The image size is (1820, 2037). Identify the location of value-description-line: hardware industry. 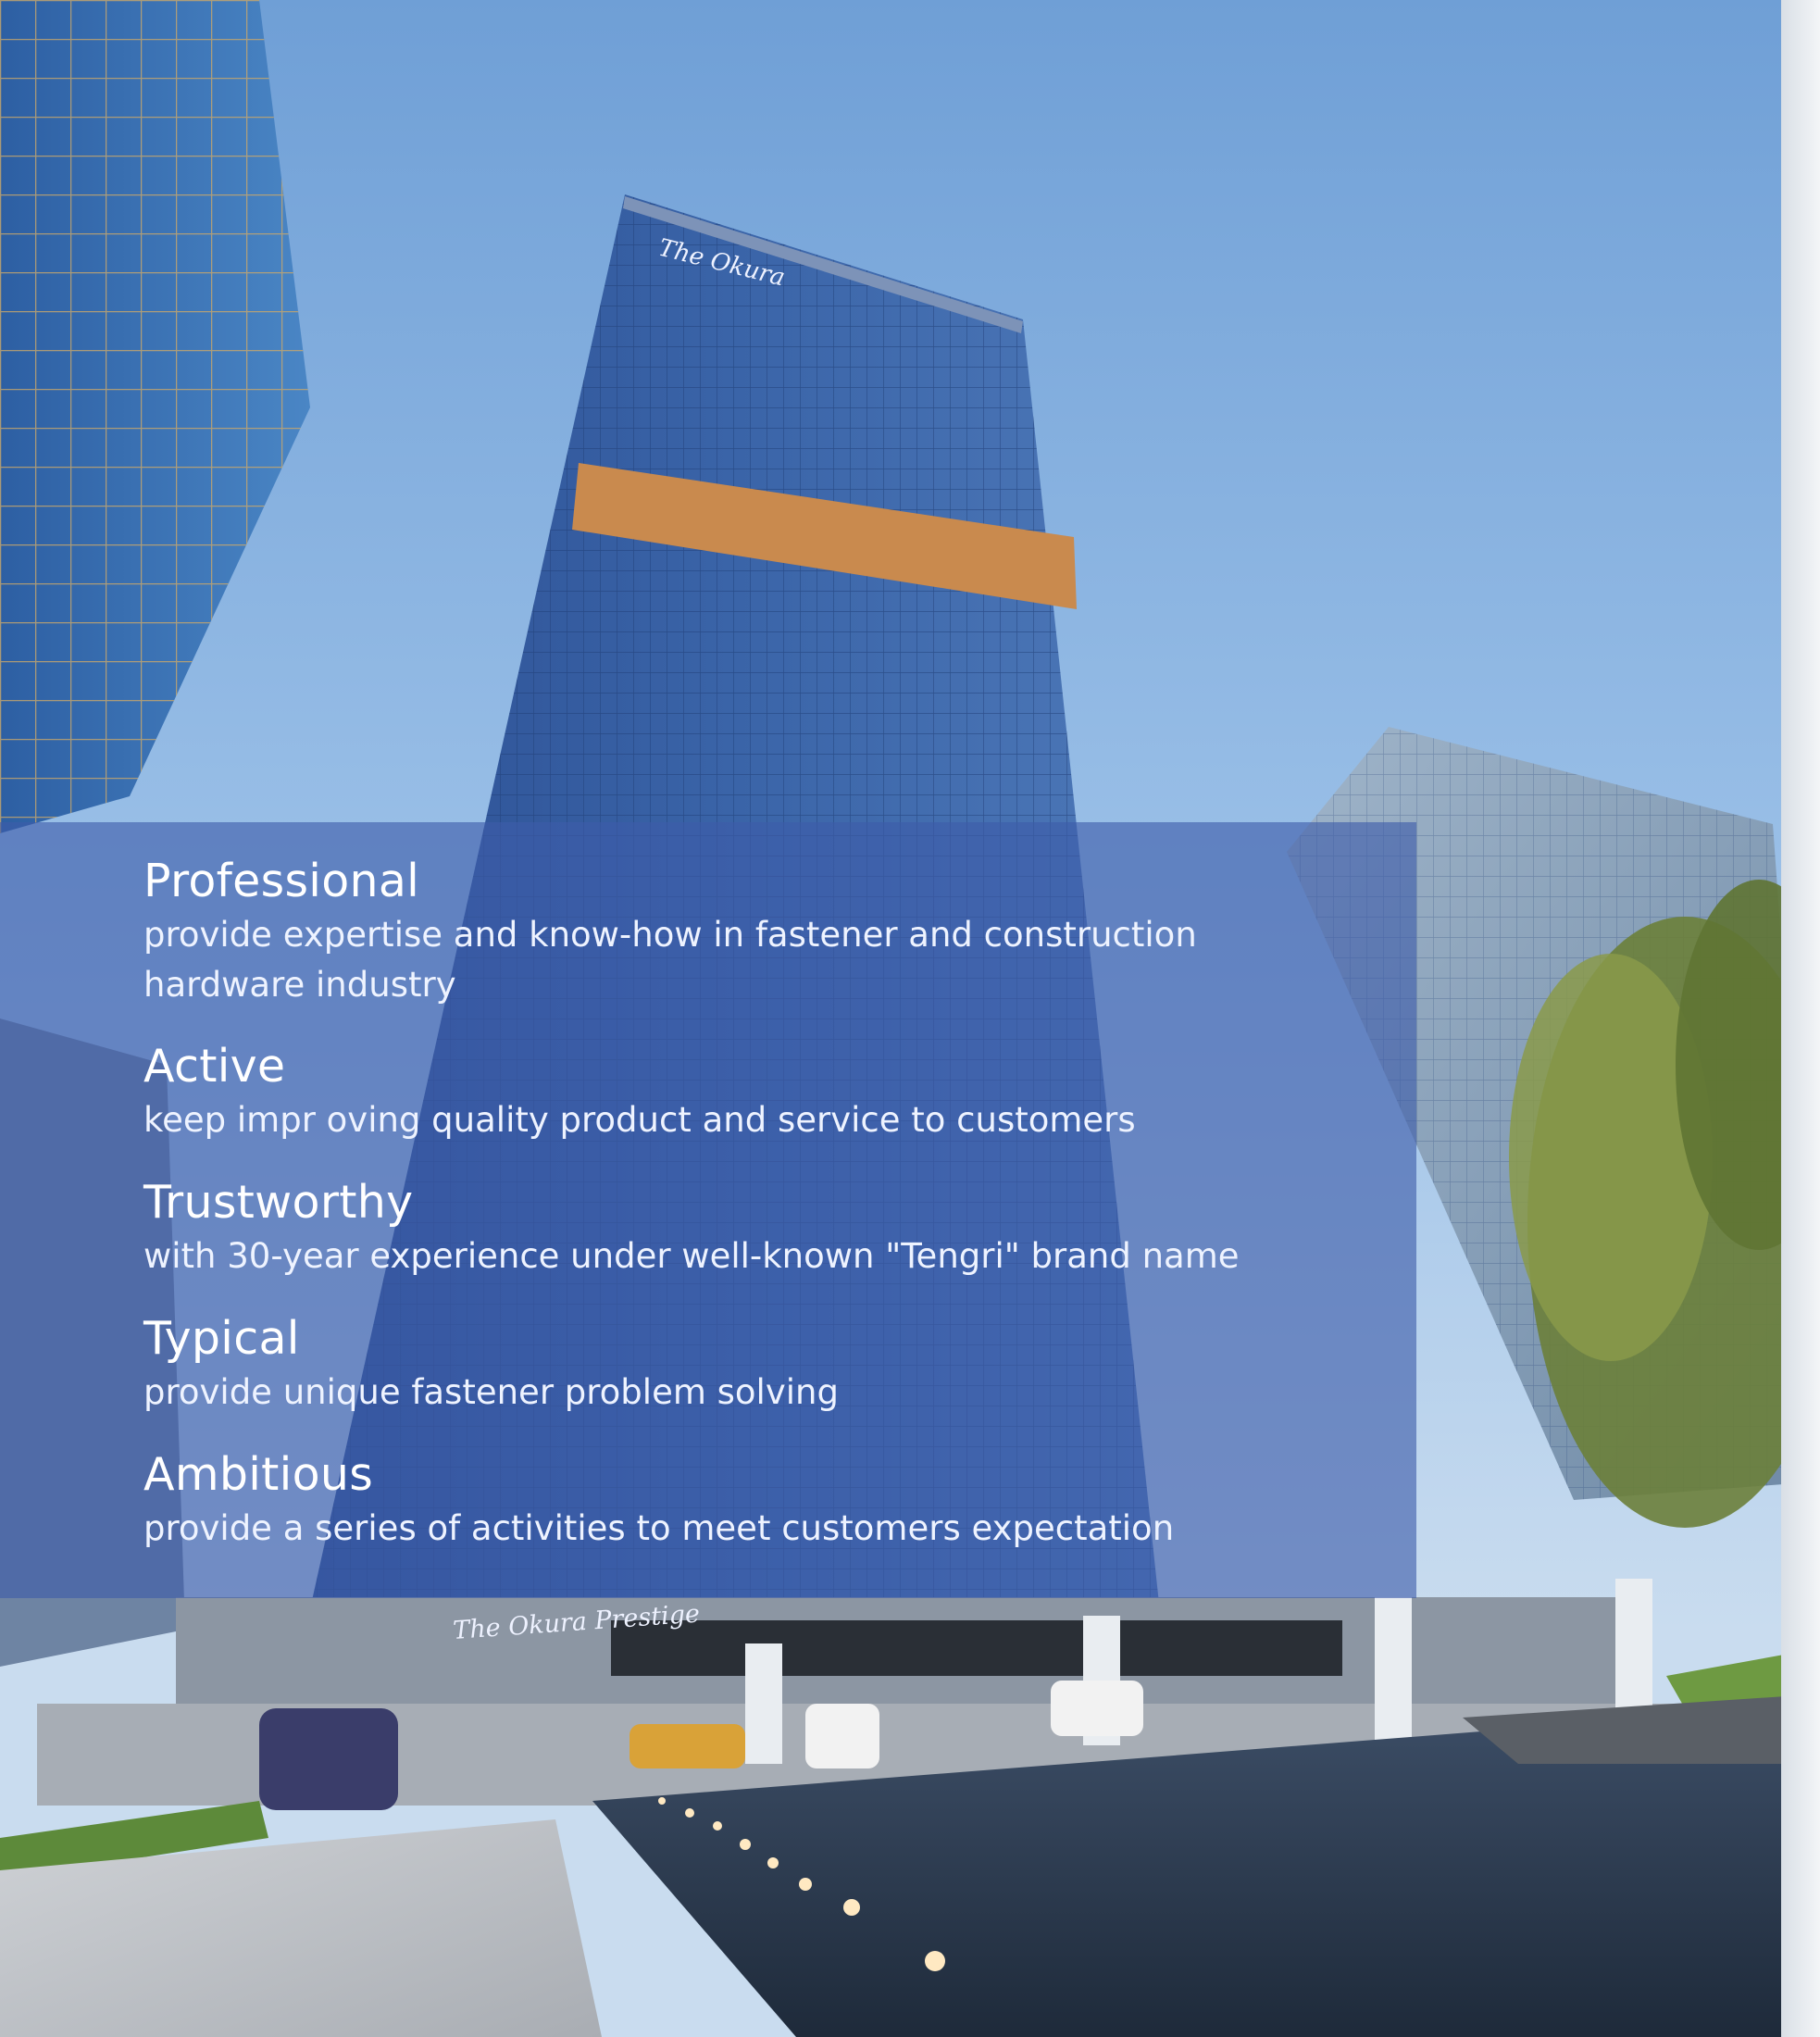
(299, 985).